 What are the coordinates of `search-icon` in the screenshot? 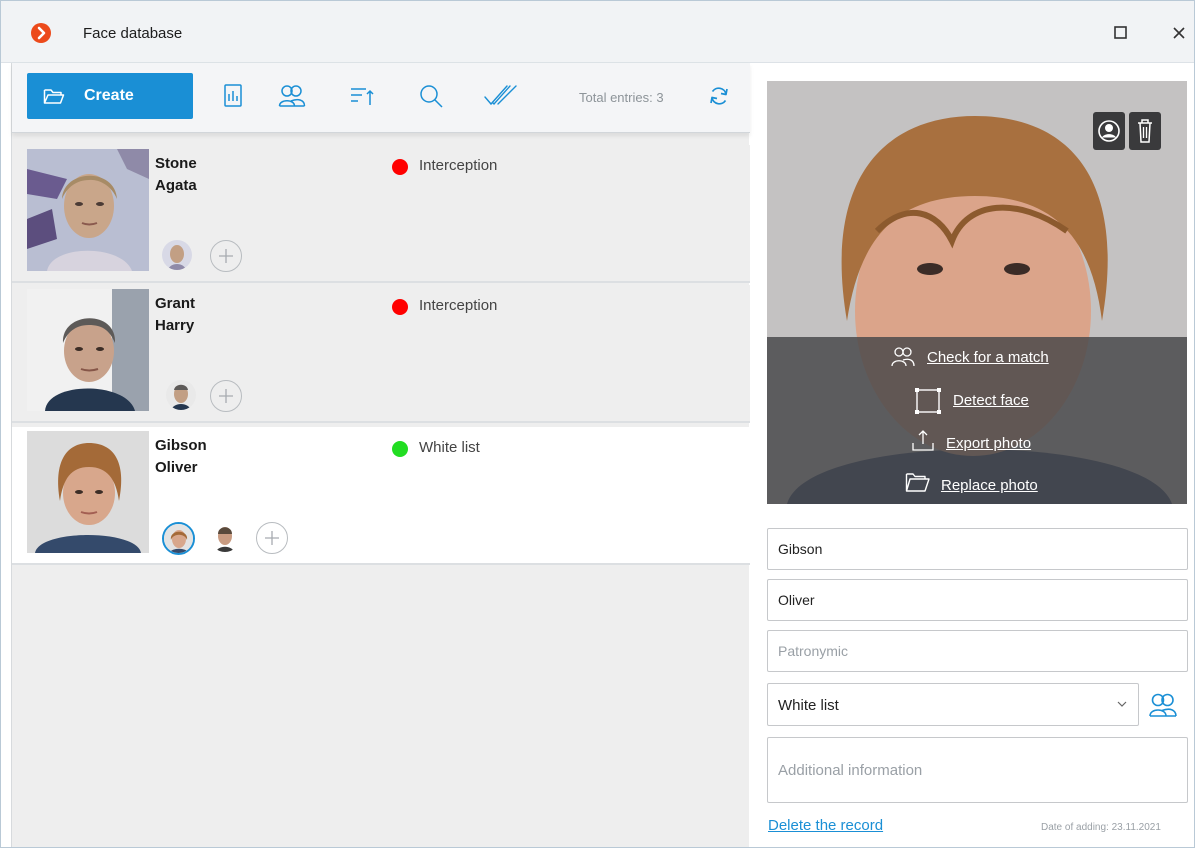 It's located at (431, 96).